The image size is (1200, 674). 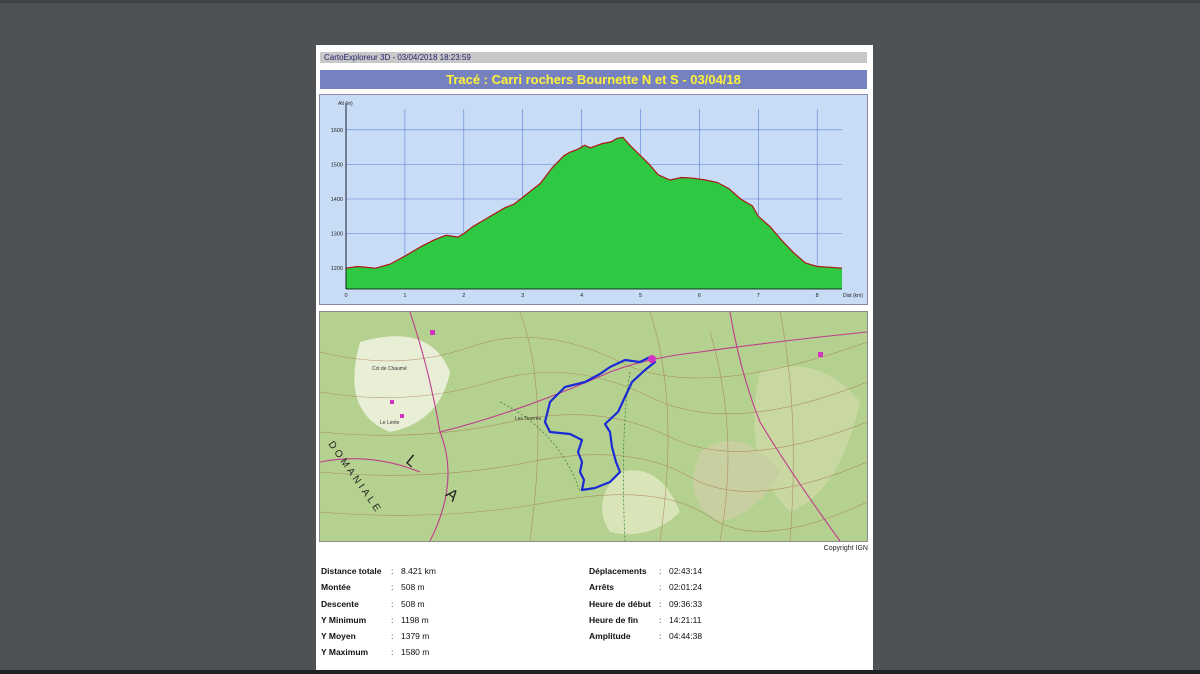 What do you see at coordinates (602, 587) in the screenshot?
I see `stat-label: Arrêts` at bounding box center [602, 587].